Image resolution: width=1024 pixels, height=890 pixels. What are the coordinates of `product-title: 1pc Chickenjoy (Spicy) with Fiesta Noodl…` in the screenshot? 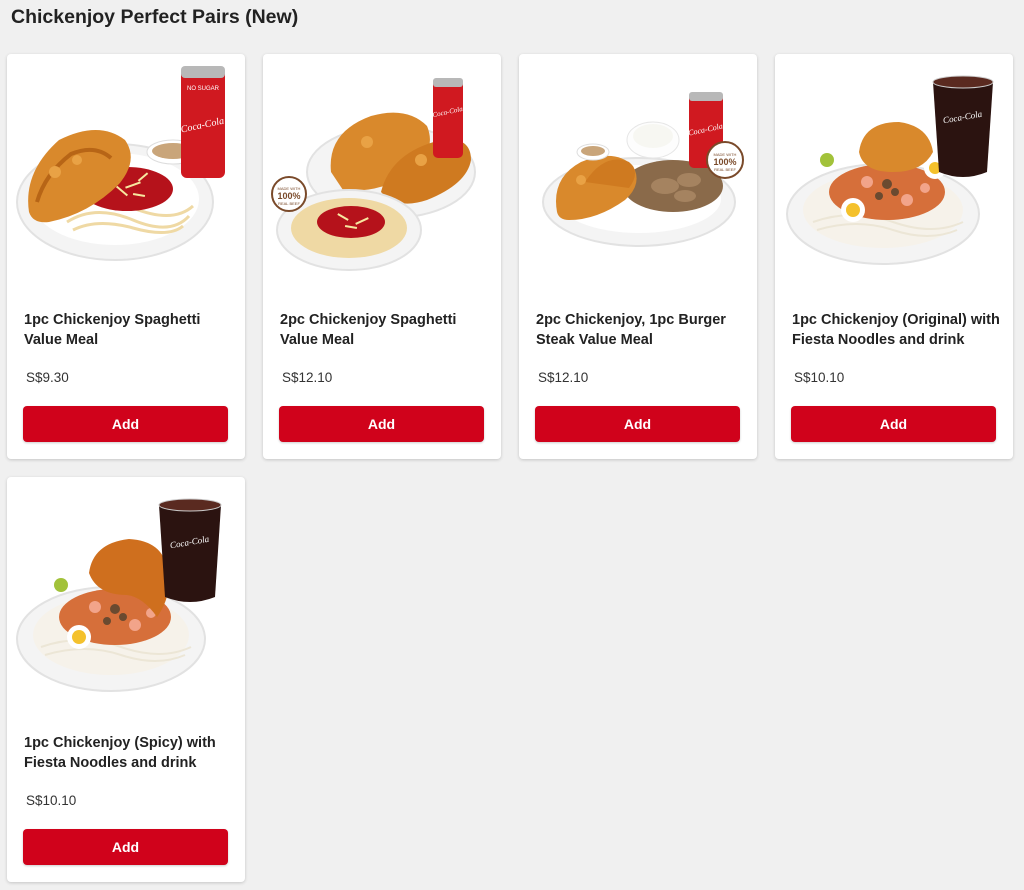 It's located at (129, 753).